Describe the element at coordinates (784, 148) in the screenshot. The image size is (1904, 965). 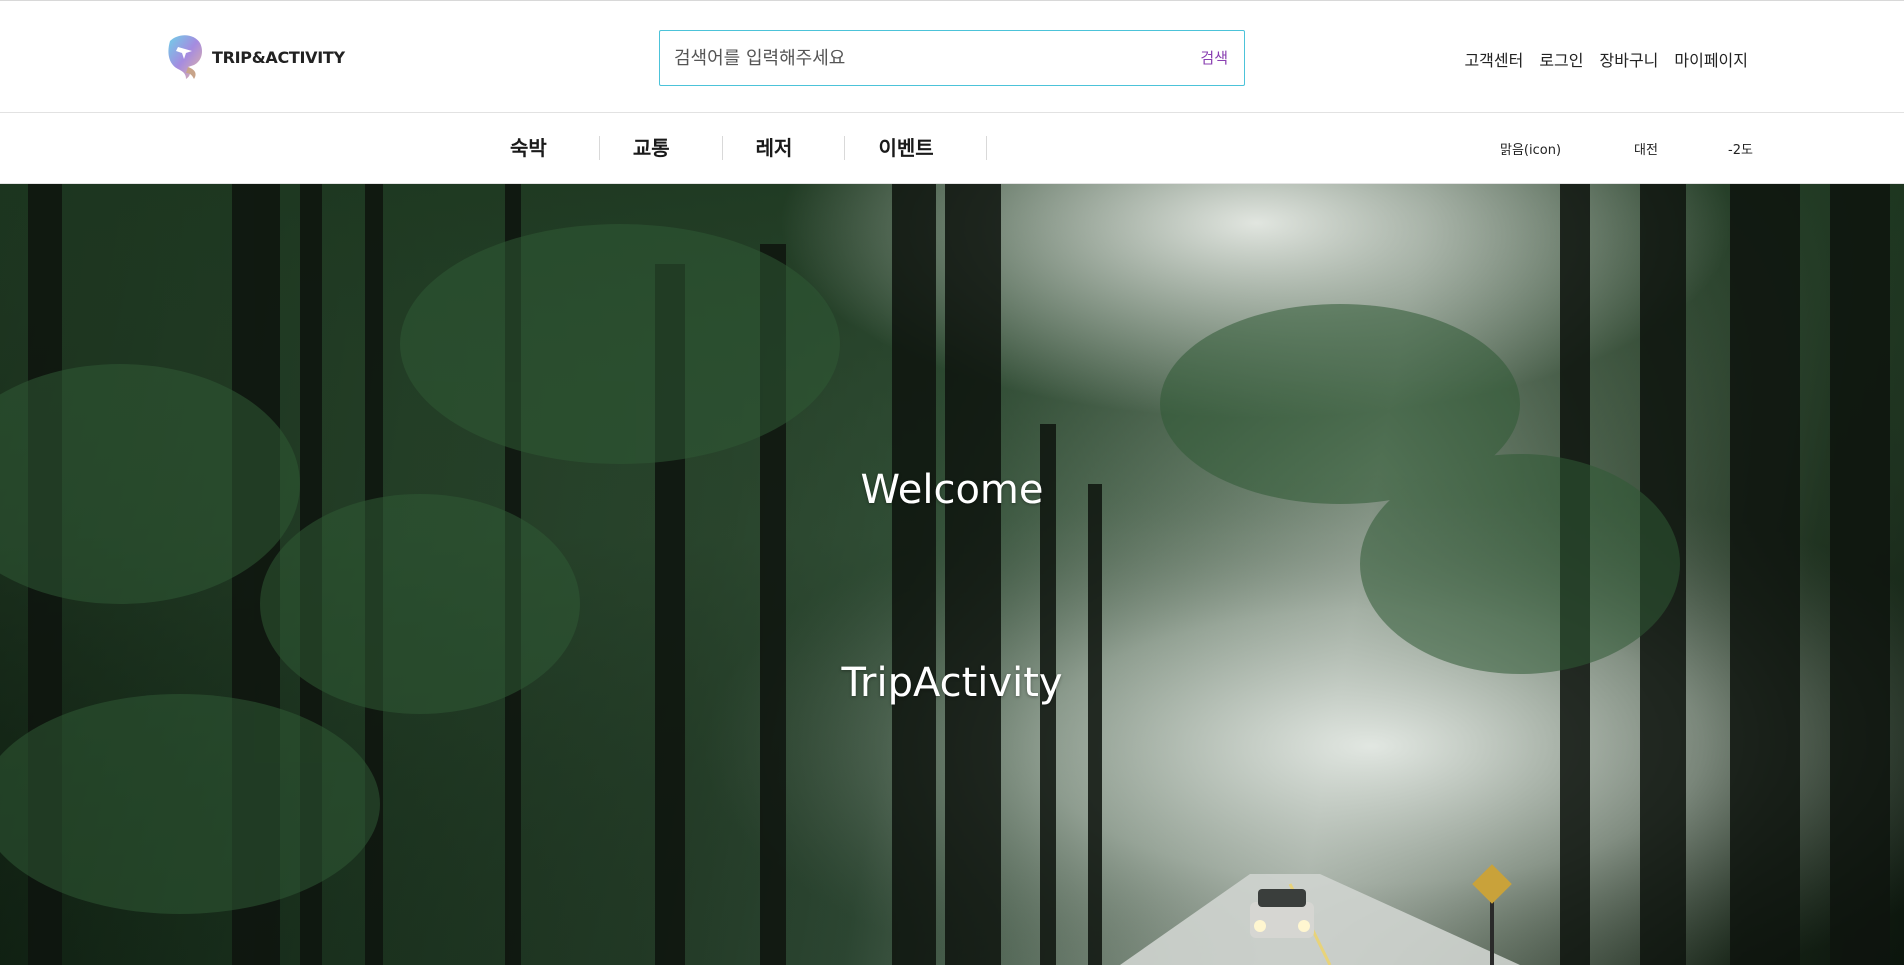
I see `category-leisure: 레저` at that location.